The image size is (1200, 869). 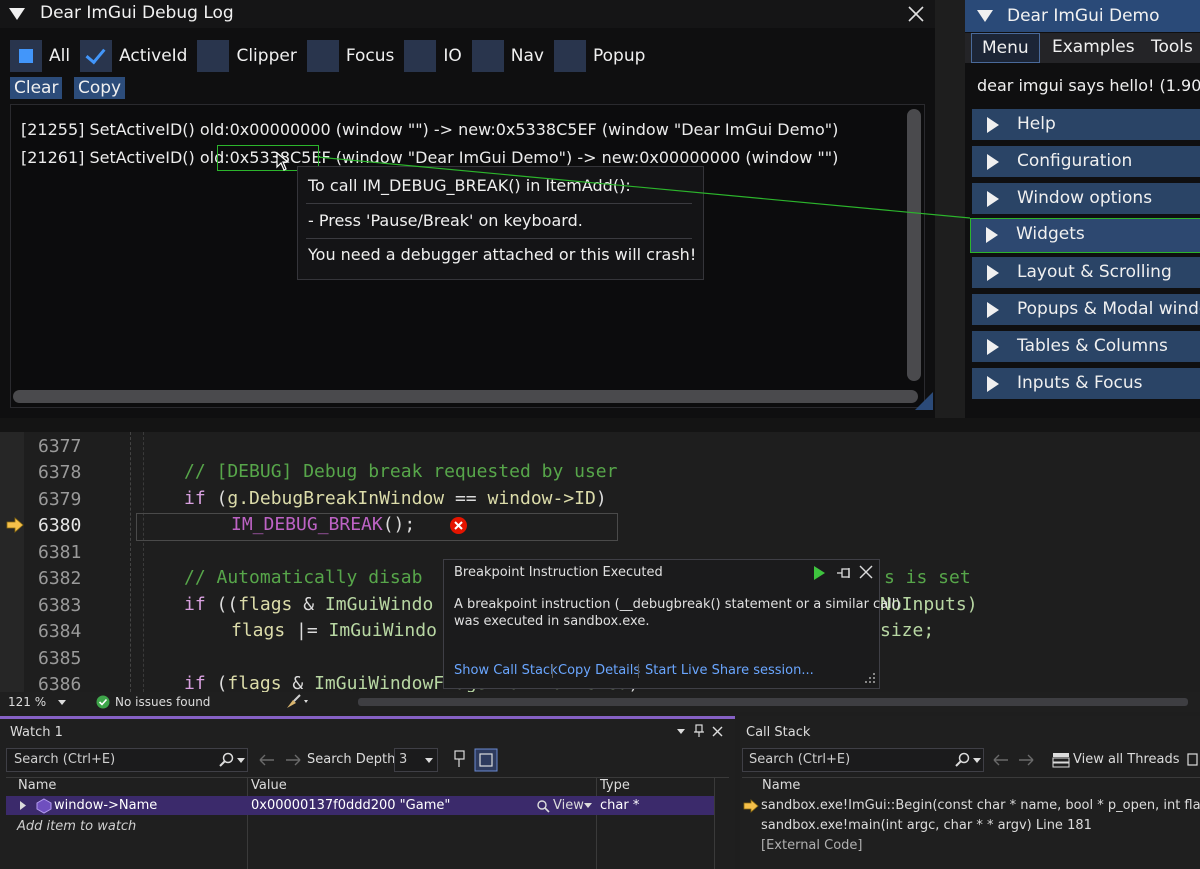 I want to click on code-line-6382-tail: s is set, so click(x=927, y=577).